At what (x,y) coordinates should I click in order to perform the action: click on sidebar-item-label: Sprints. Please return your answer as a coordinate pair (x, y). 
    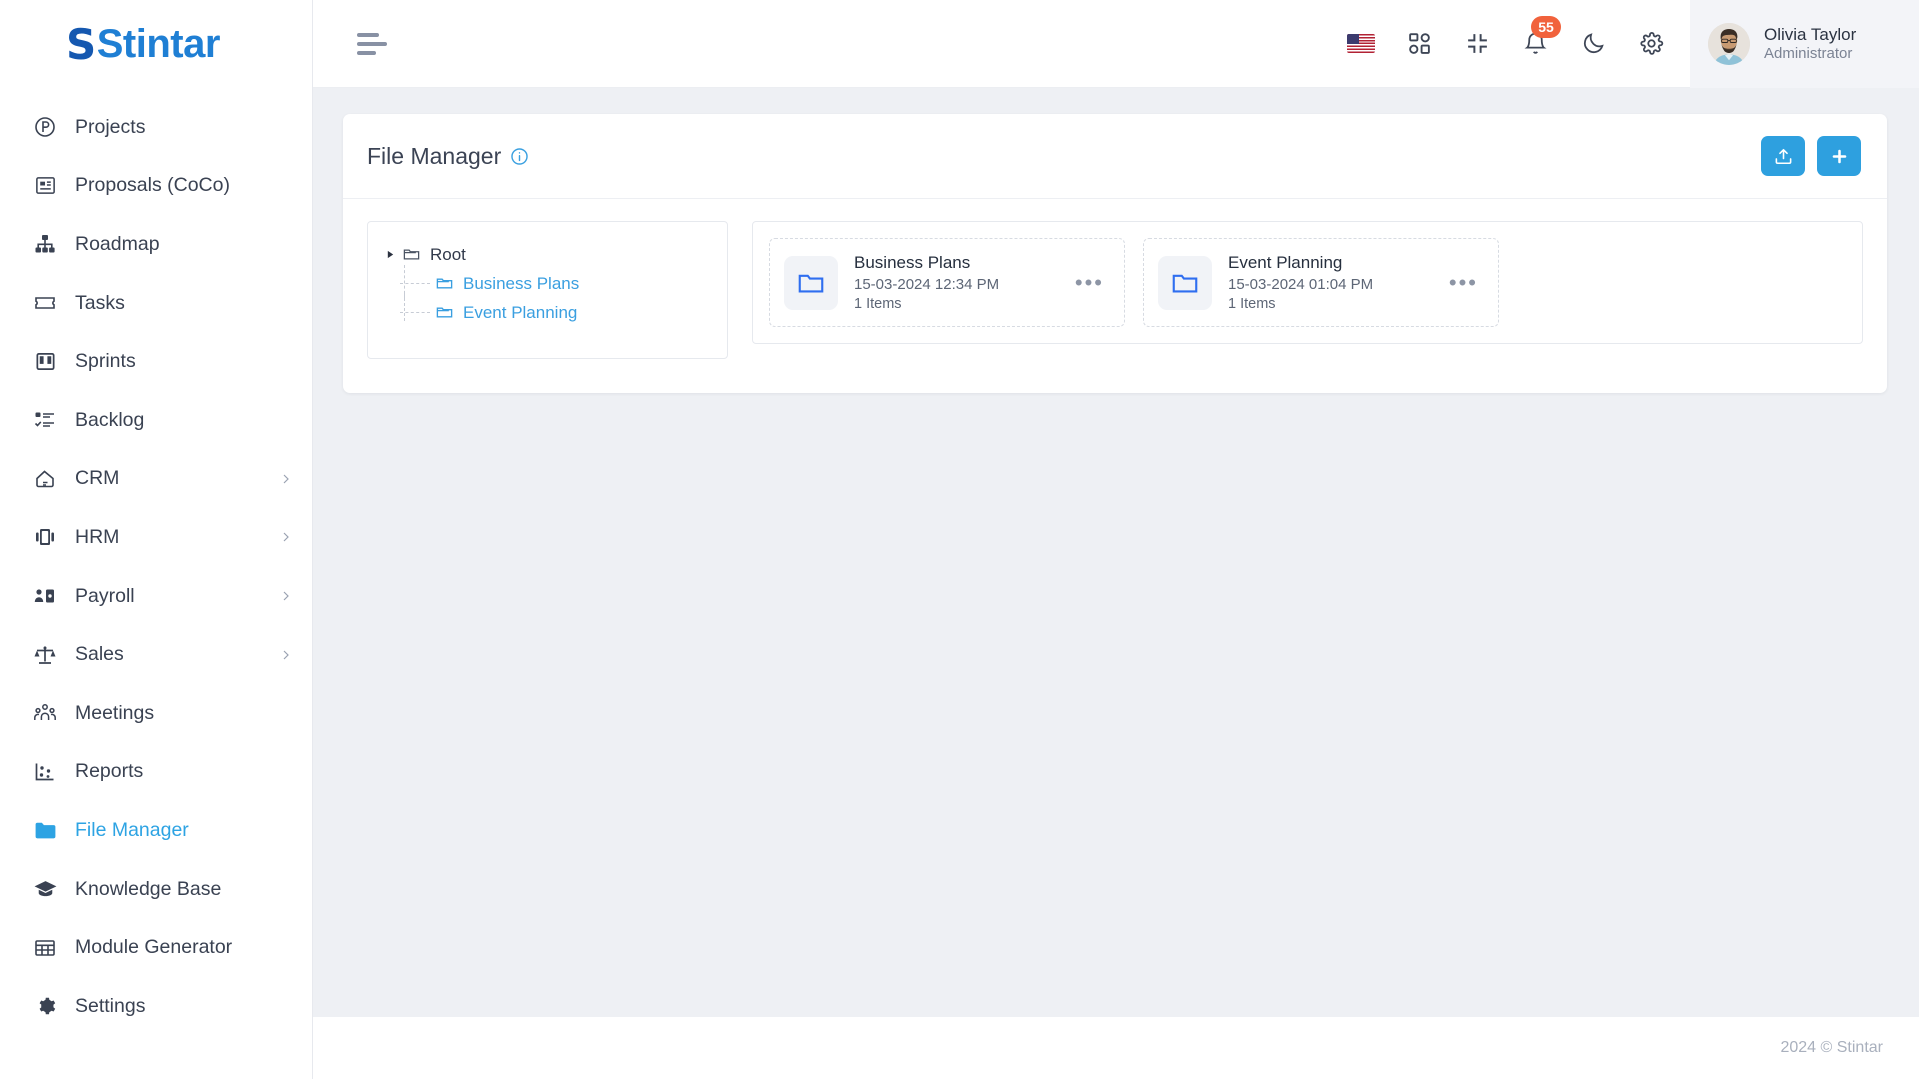
    Looking at the image, I should click on (105, 361).